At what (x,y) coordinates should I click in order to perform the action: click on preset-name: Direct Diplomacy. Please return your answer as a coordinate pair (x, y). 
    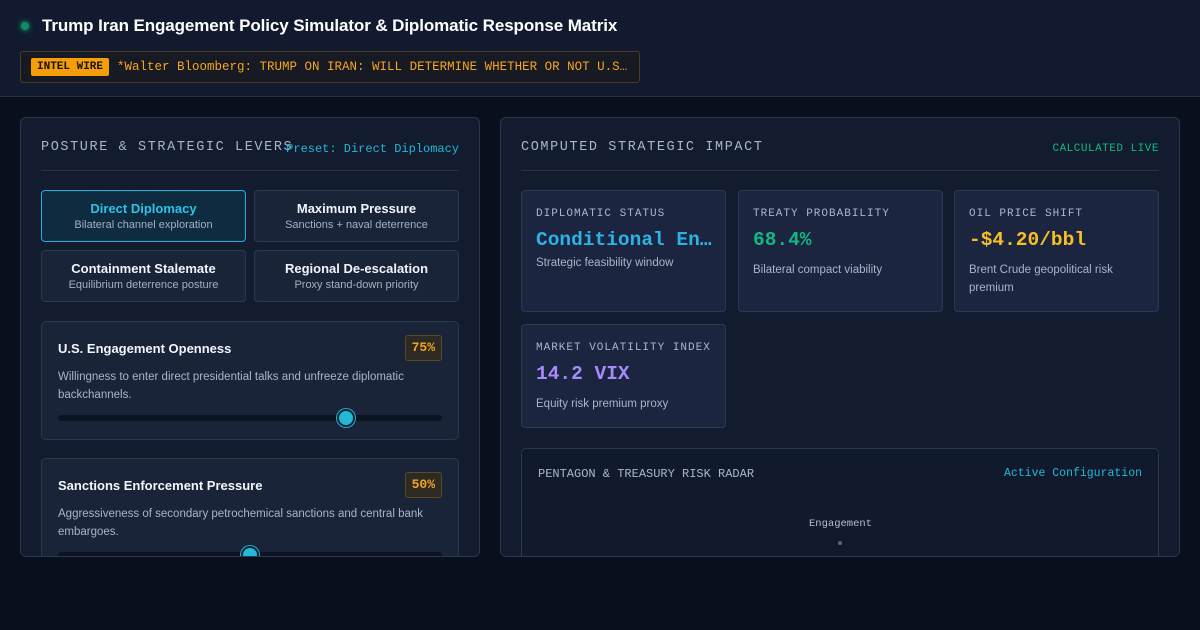
    Looking at the image, I should click on (143, 208).